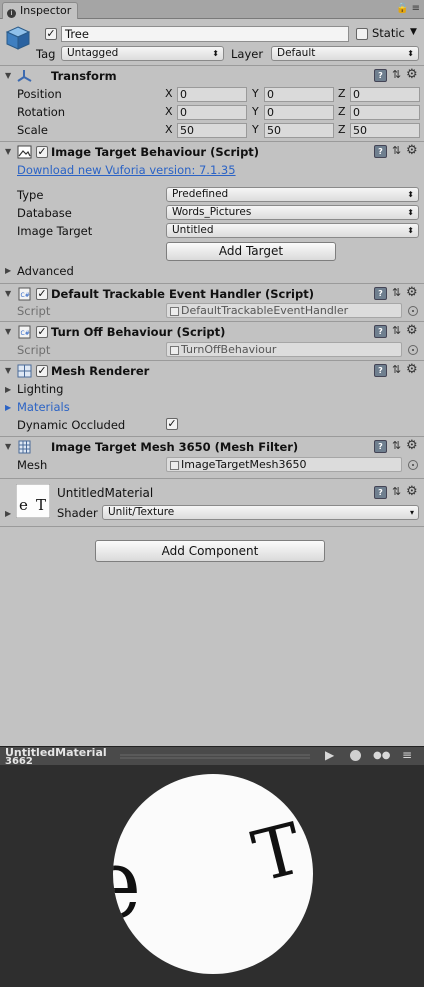 The image size is (424, 987). Describe the element at coordinates (212, 112) in the screenshot. I see `rotation-x-field: 0` at that location.